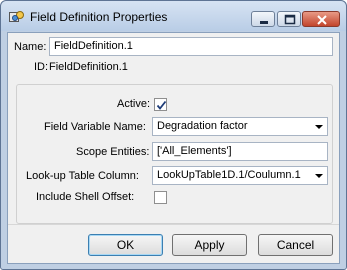 This screenshot has height=270, width=347. I want to click on properties-window-icon, so click(17, 16).